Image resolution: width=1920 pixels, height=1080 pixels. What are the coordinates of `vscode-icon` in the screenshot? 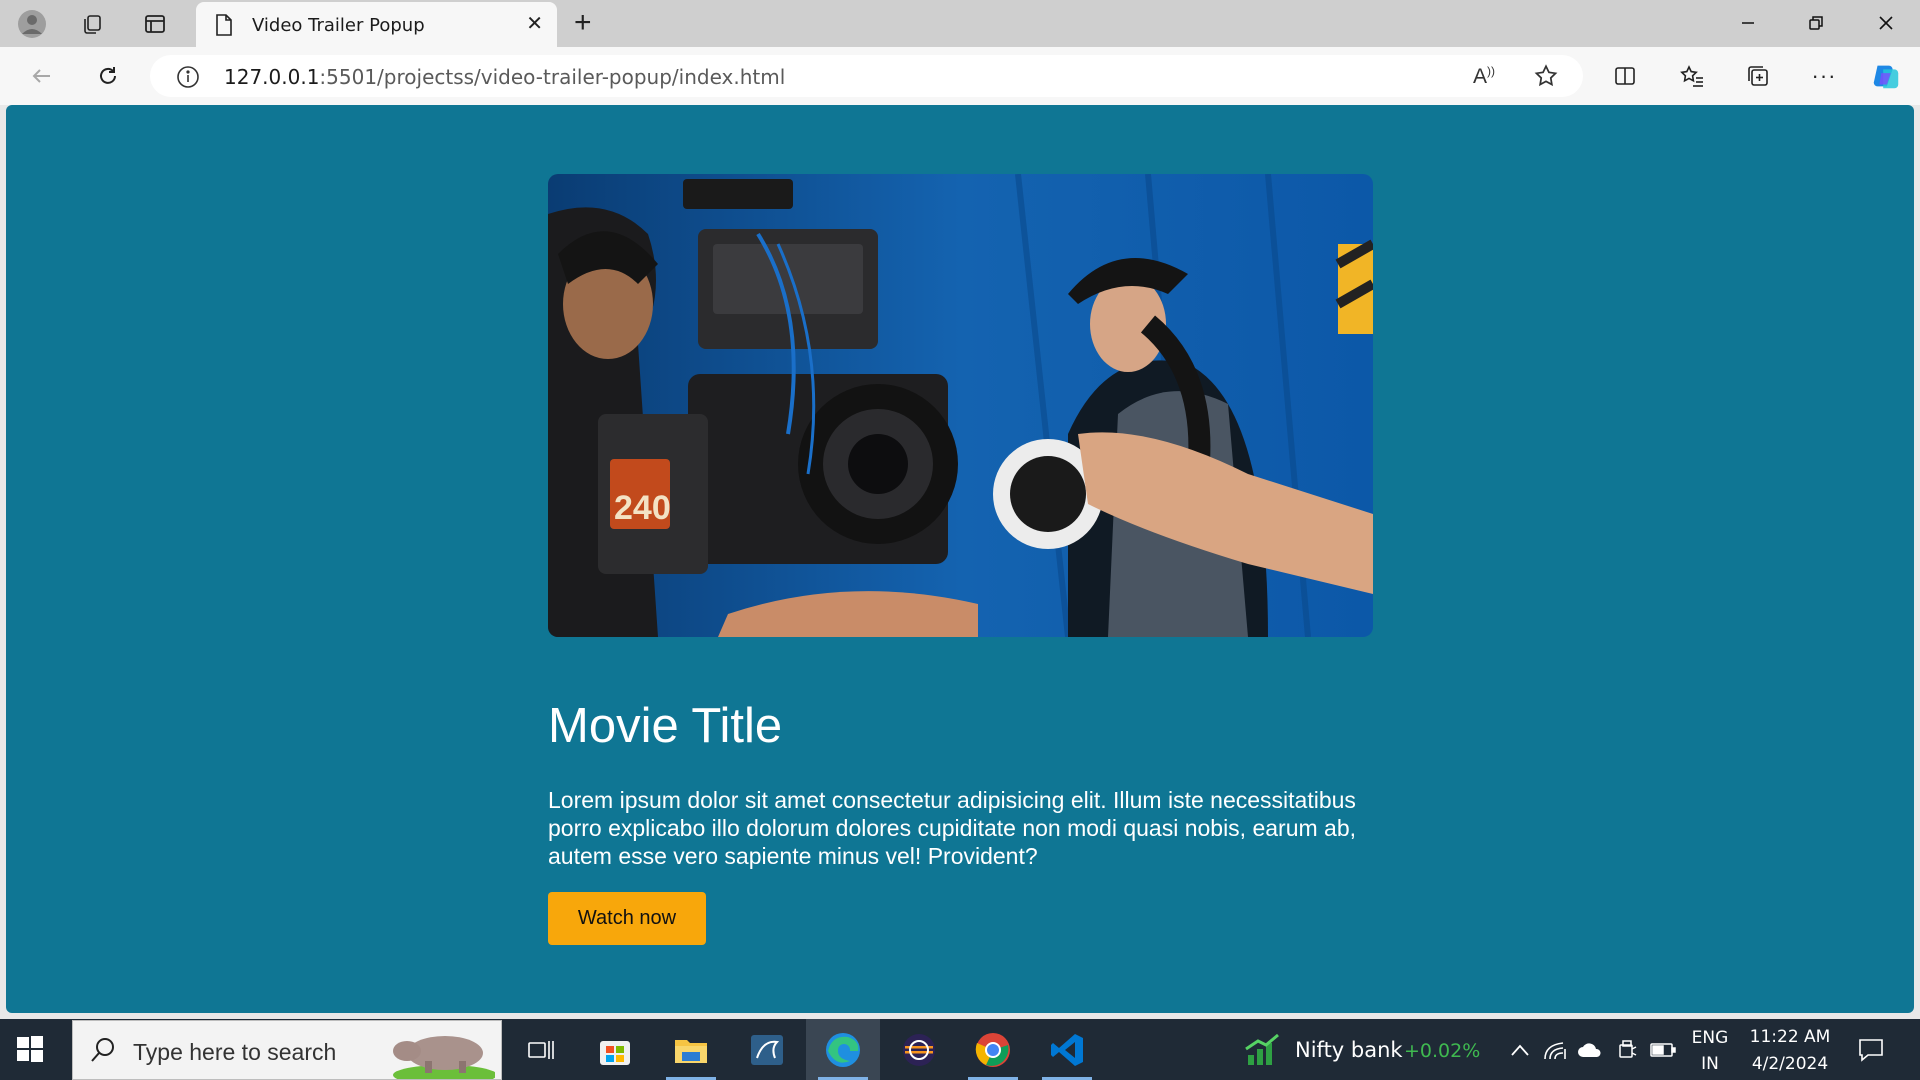 It's located at (1067, 1049).